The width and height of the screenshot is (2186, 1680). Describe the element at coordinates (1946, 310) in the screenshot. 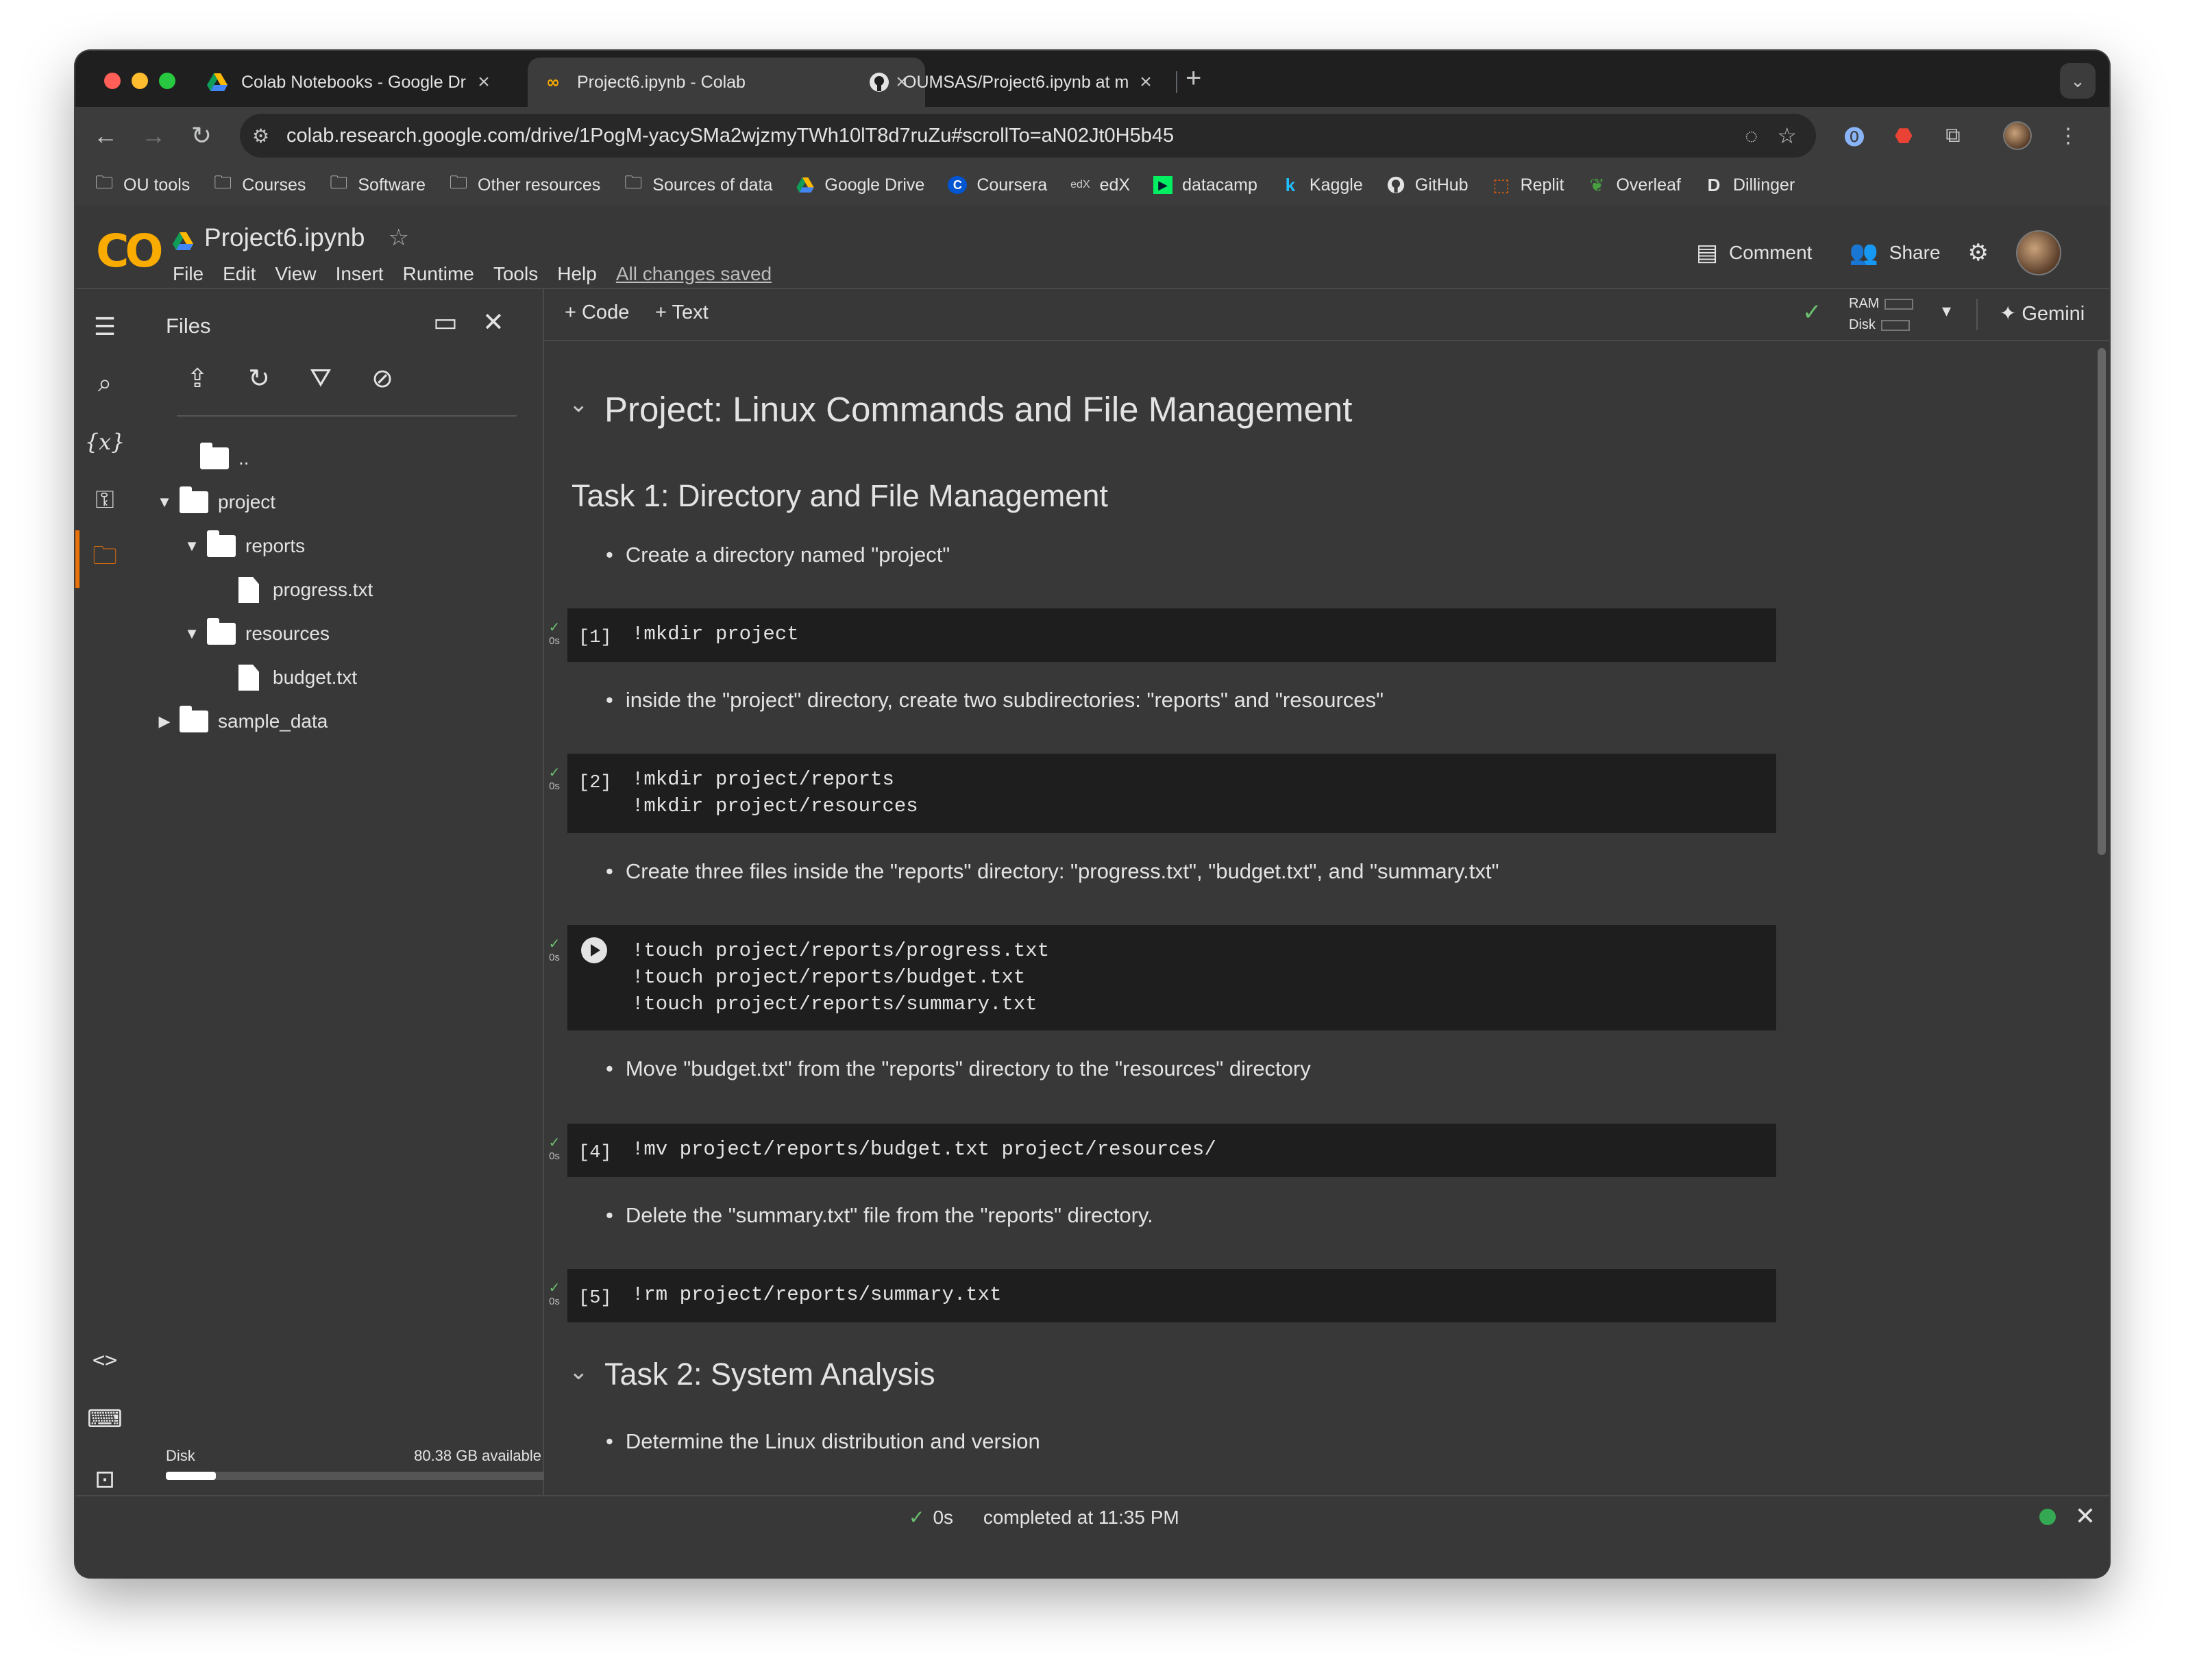

I see `runtime-dropdown-icon: ▾` at that location.